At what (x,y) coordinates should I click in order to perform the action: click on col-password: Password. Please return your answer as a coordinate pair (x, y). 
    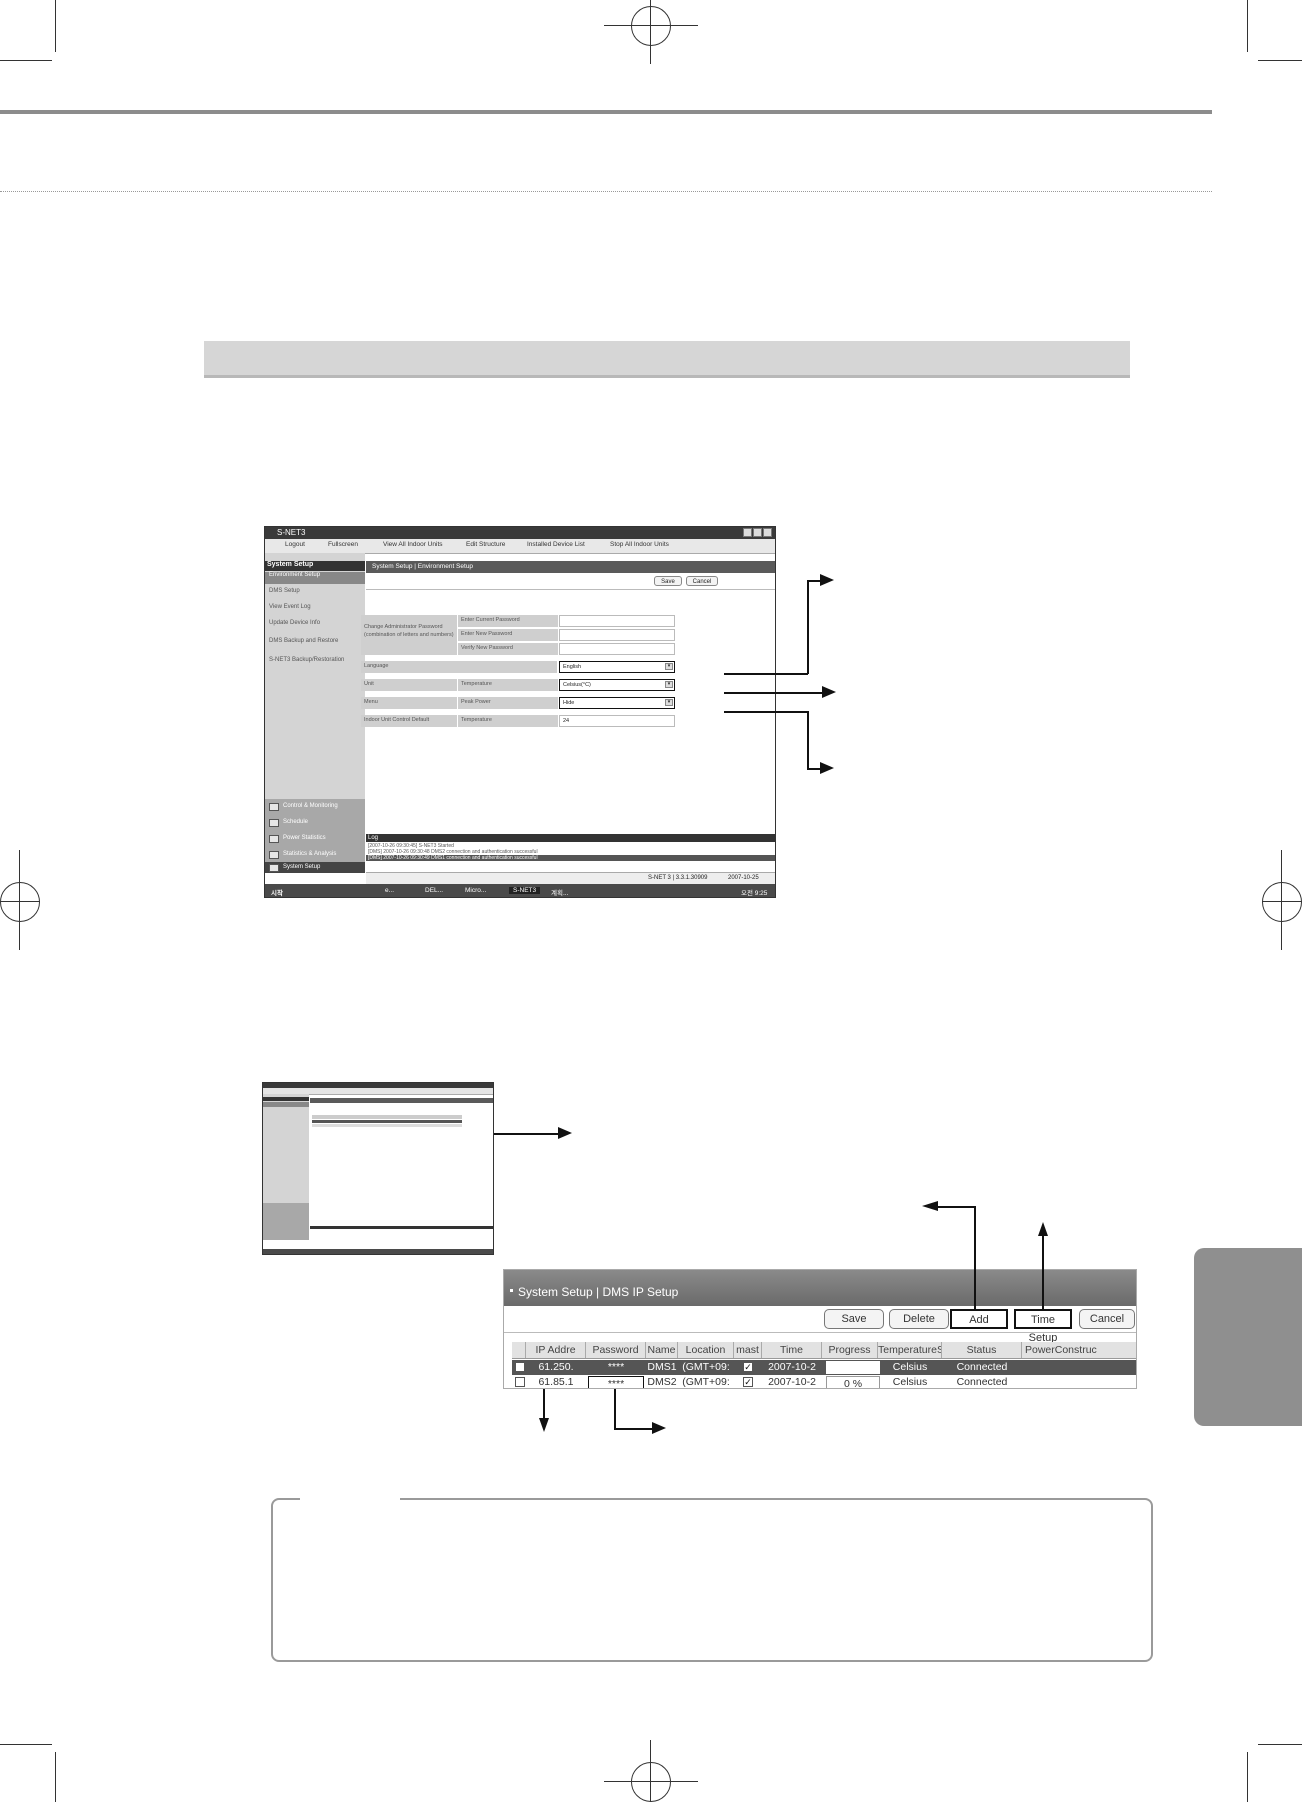
    Looking at the image, I should click on (616, 1350).